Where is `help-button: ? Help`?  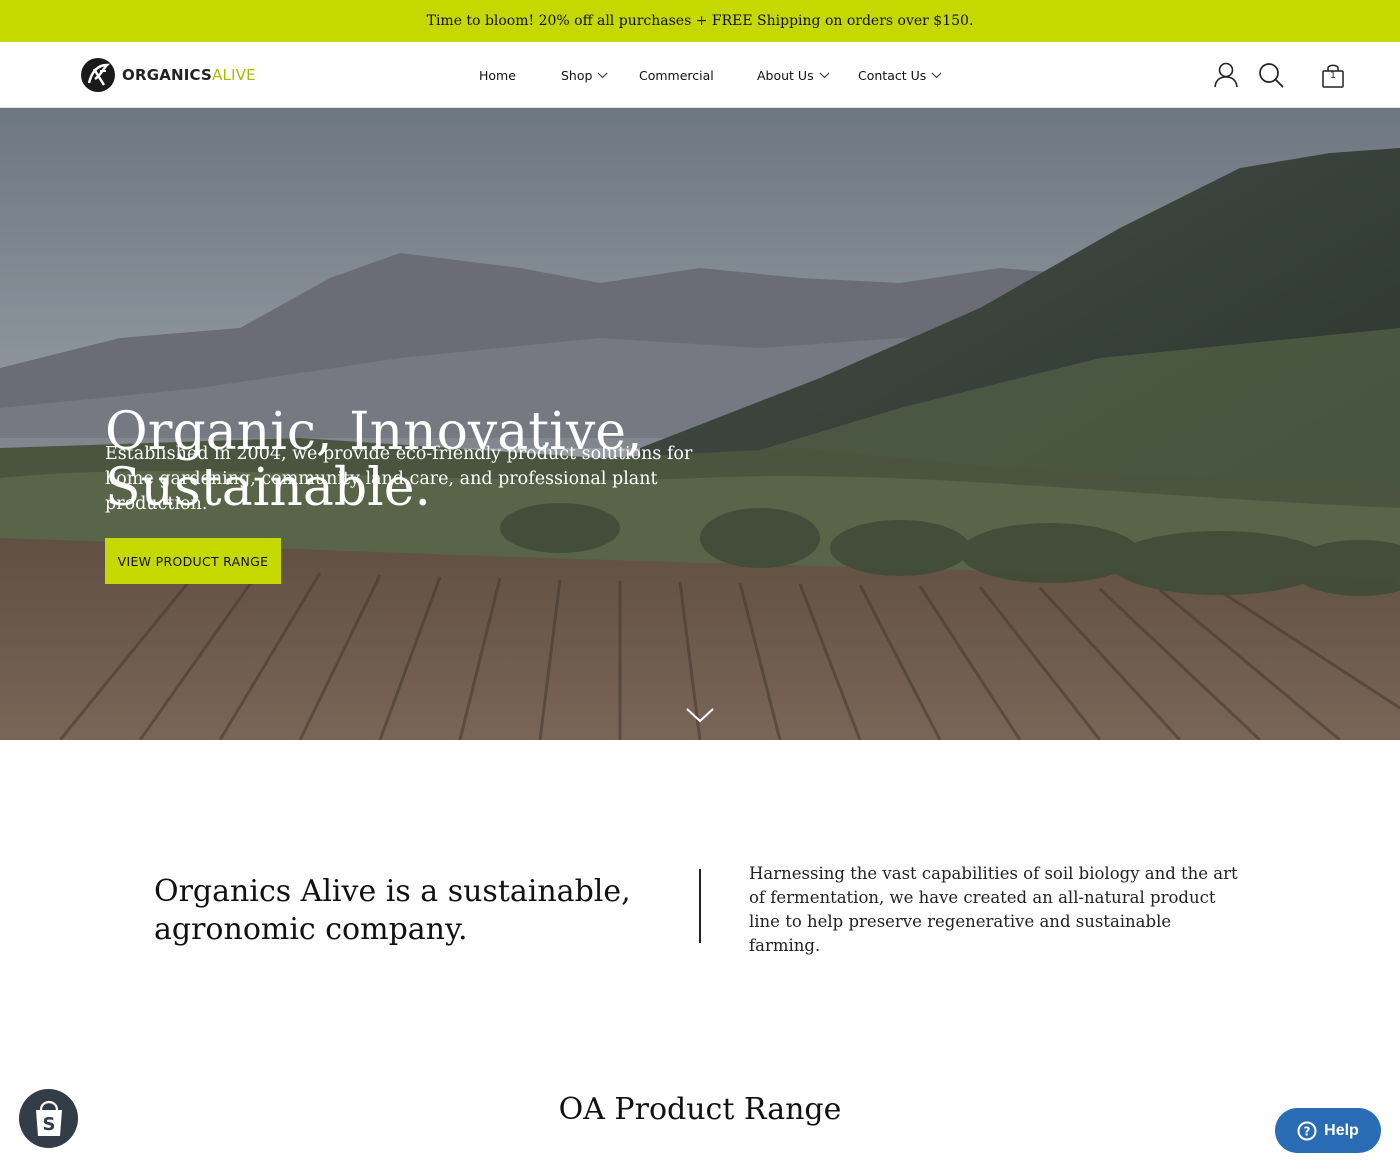 help-button: ? Help is located at coordinates (1328, 1130).